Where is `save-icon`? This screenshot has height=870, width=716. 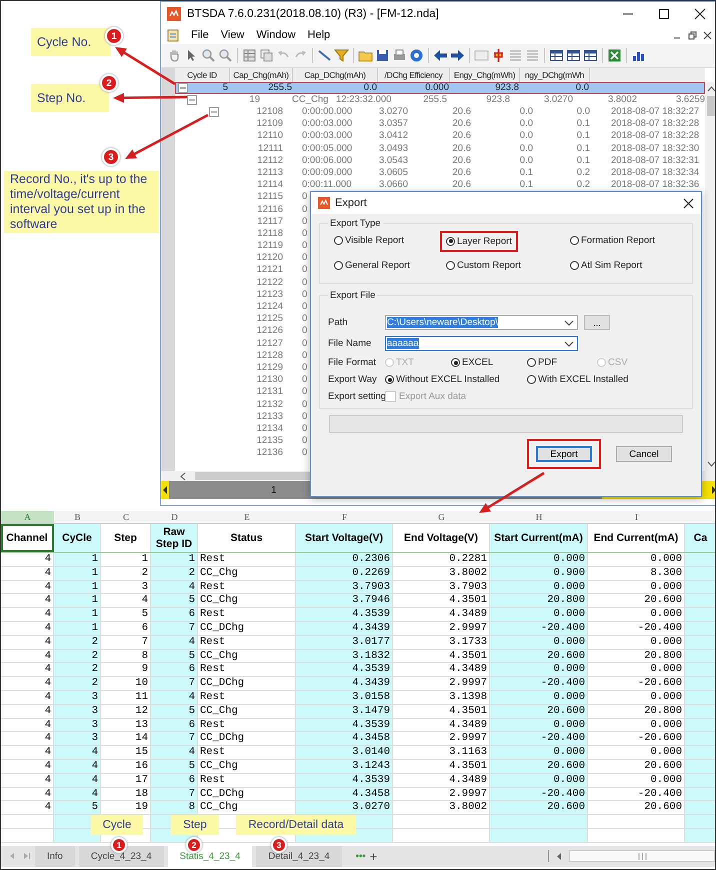
save-icon is located at coordinates (382, 55).